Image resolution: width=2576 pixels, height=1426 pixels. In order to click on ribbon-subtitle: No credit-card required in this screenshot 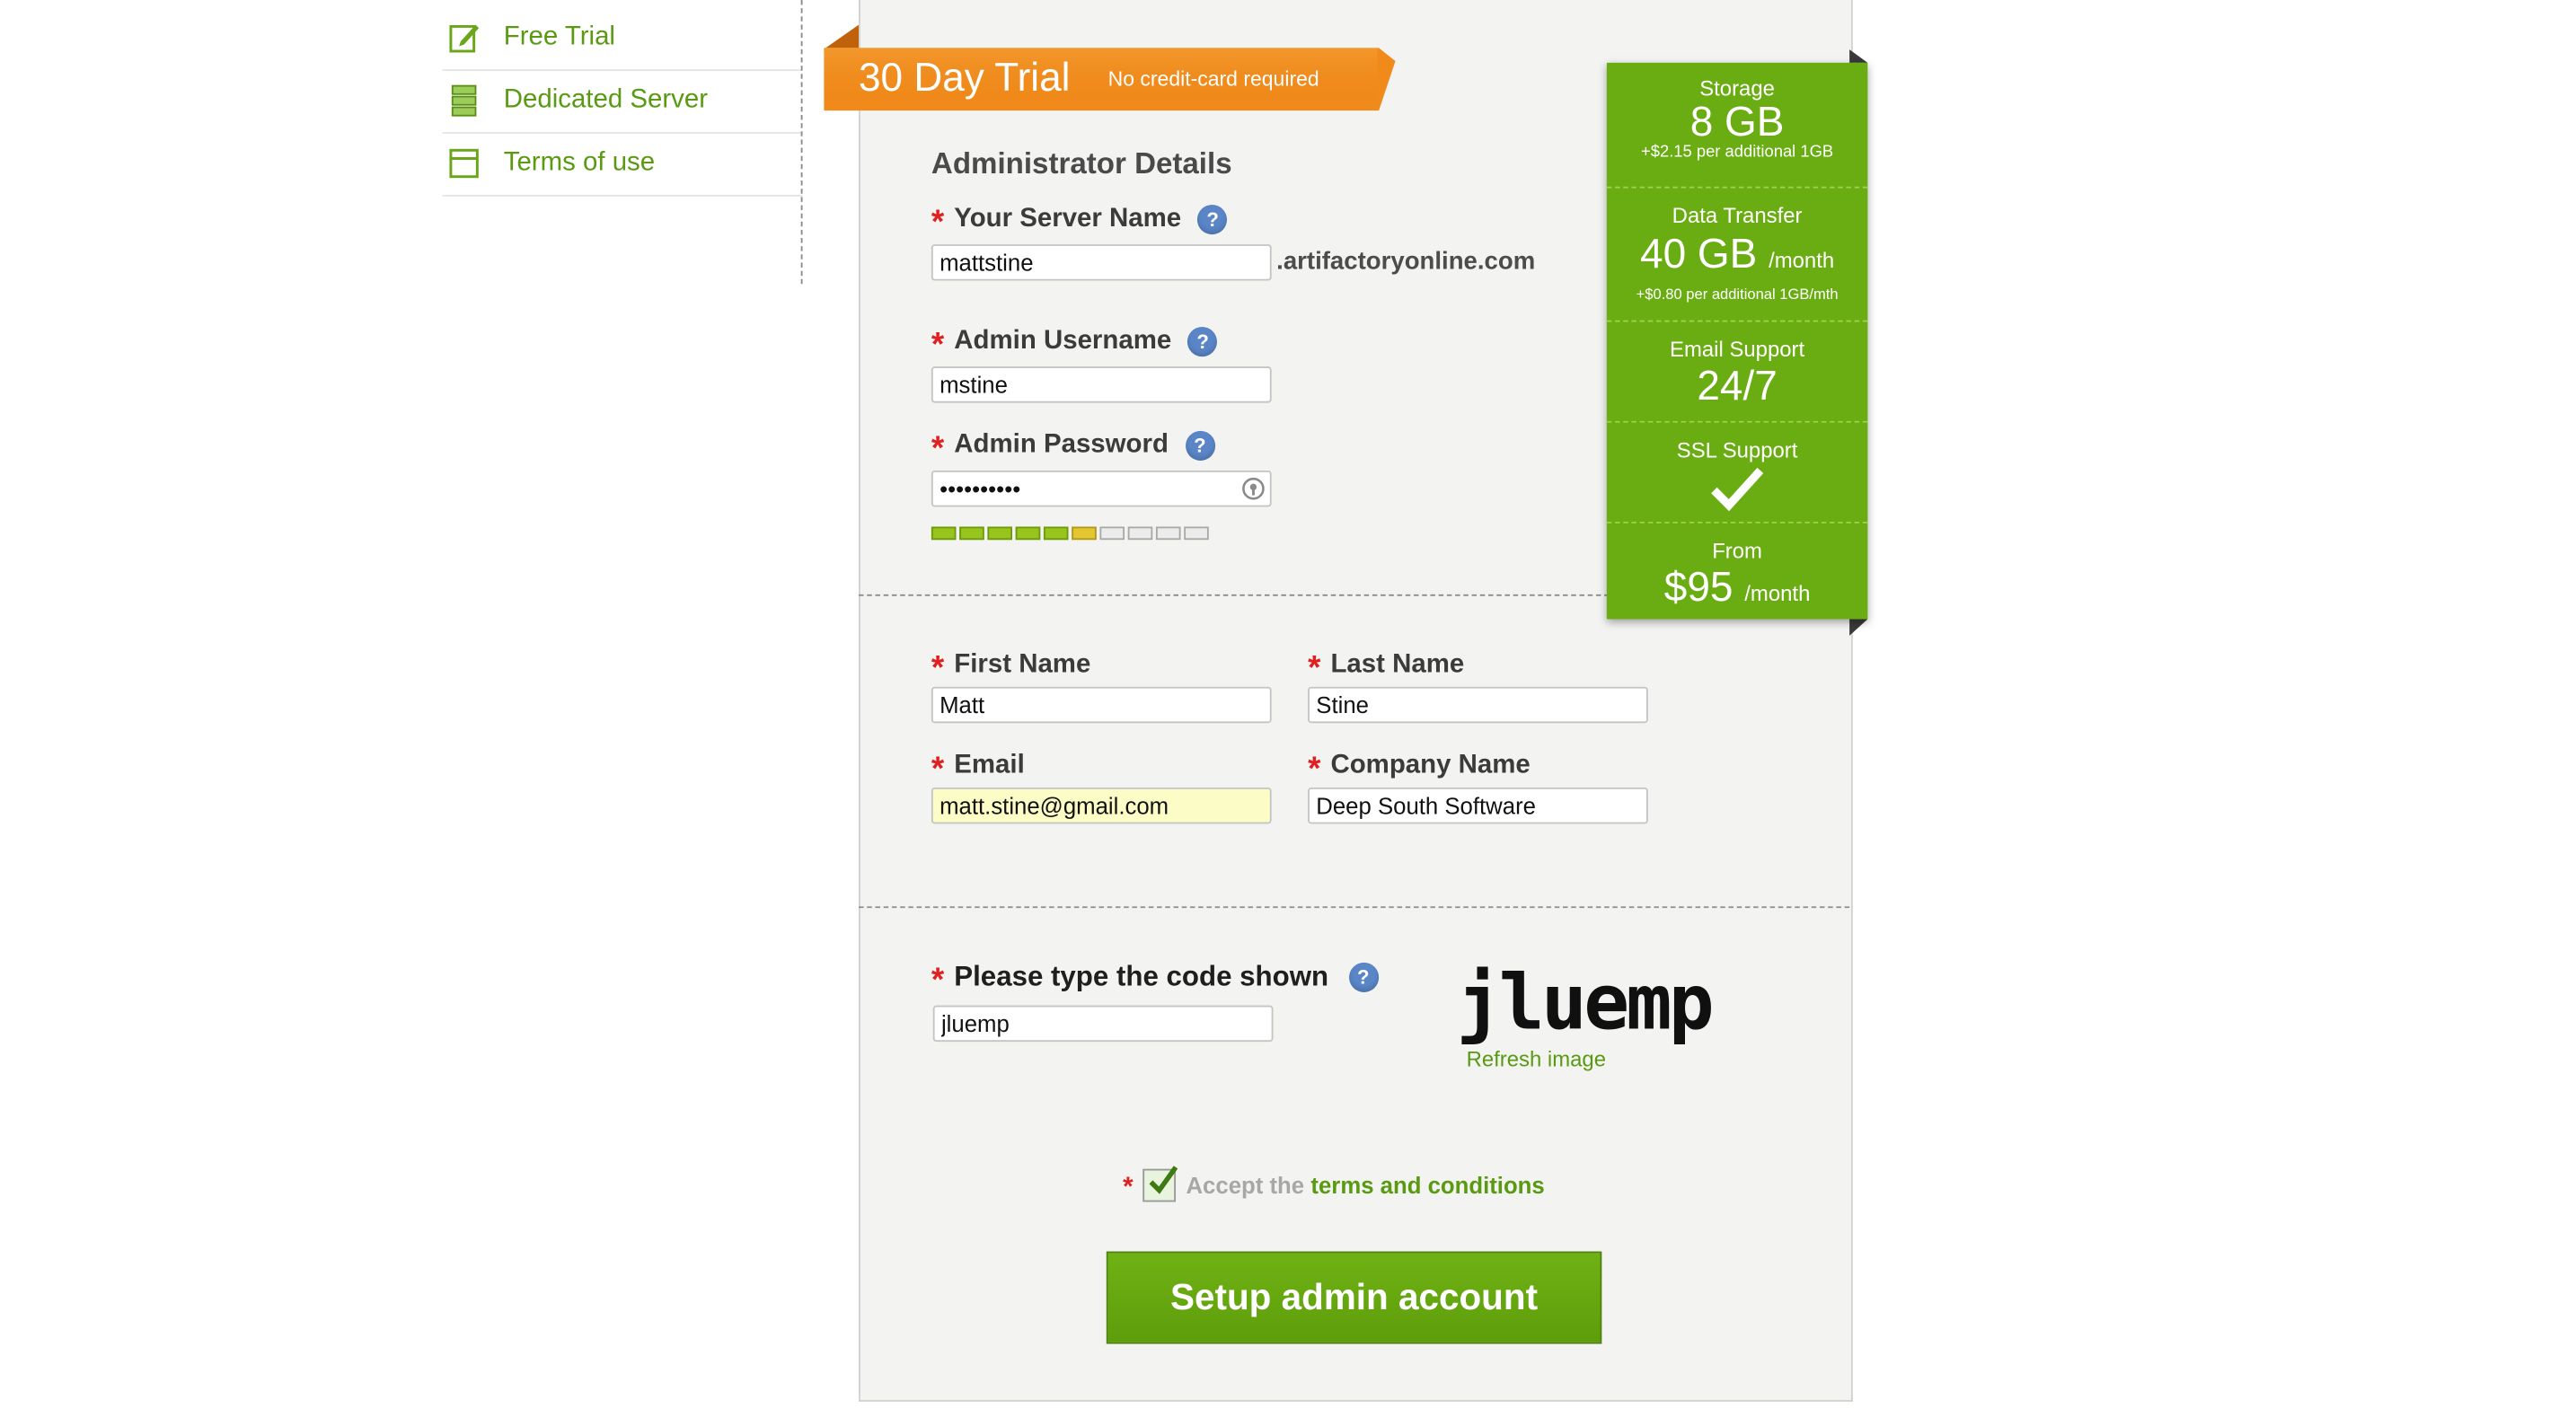, I will do `click(1213, 79)`.